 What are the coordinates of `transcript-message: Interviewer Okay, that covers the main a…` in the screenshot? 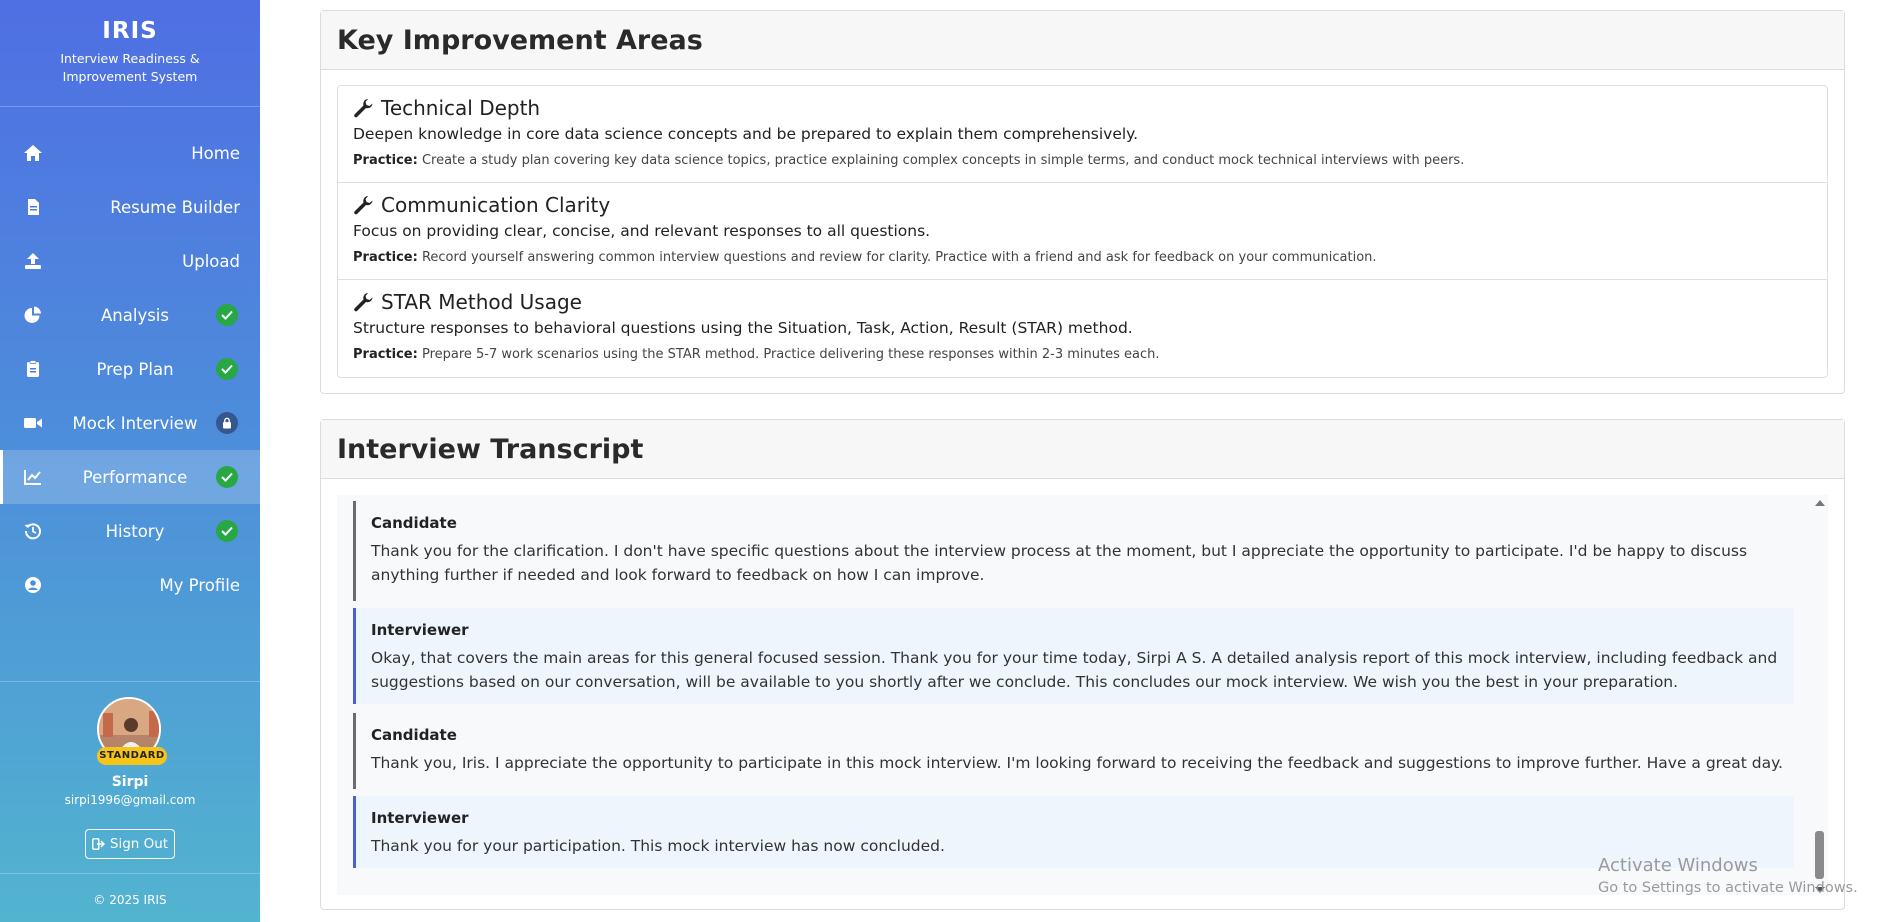 It's located at (1073, 656).